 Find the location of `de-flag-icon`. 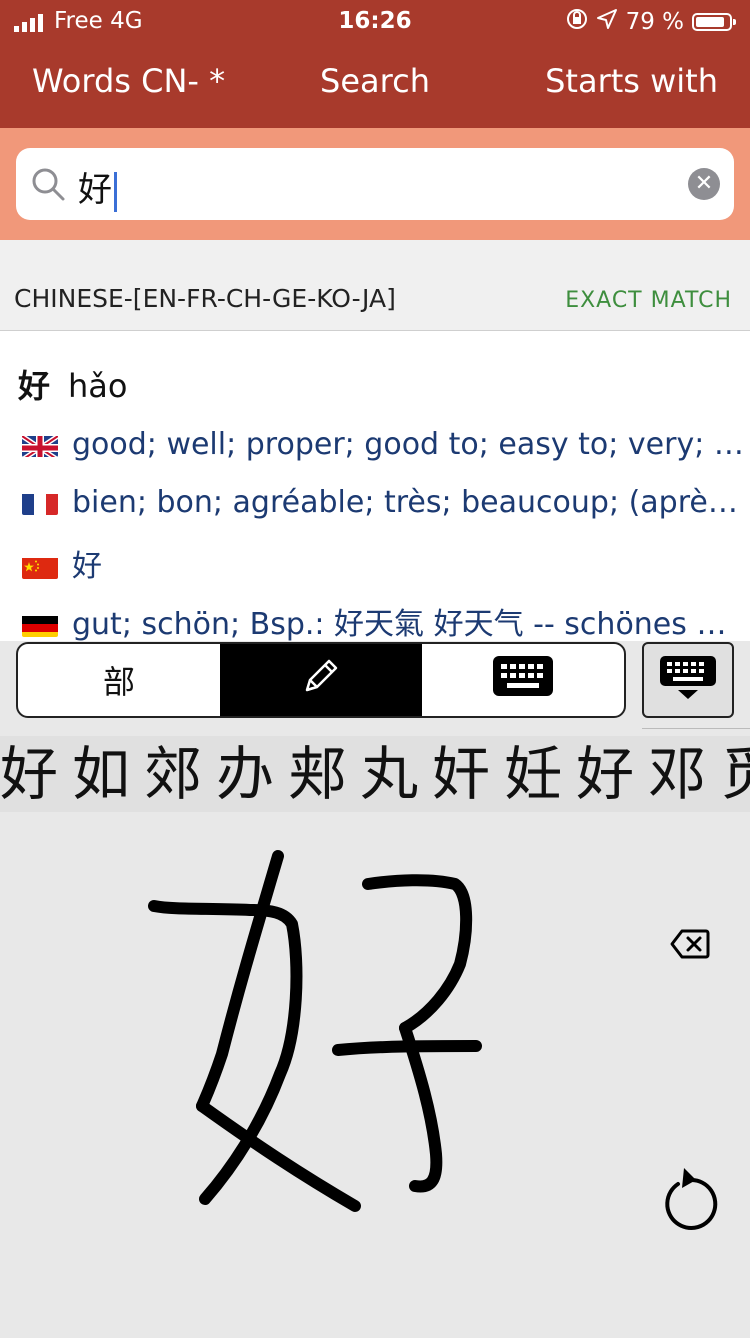

de-flag-icon is located at coordinates (40, 625).